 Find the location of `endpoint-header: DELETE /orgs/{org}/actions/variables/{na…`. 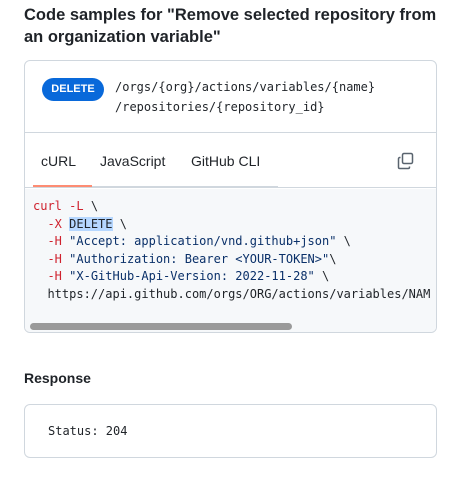

endpoint-header: DELETE /orgs/{org}/actions/variables/{na… is located at coordinates (230, 97).